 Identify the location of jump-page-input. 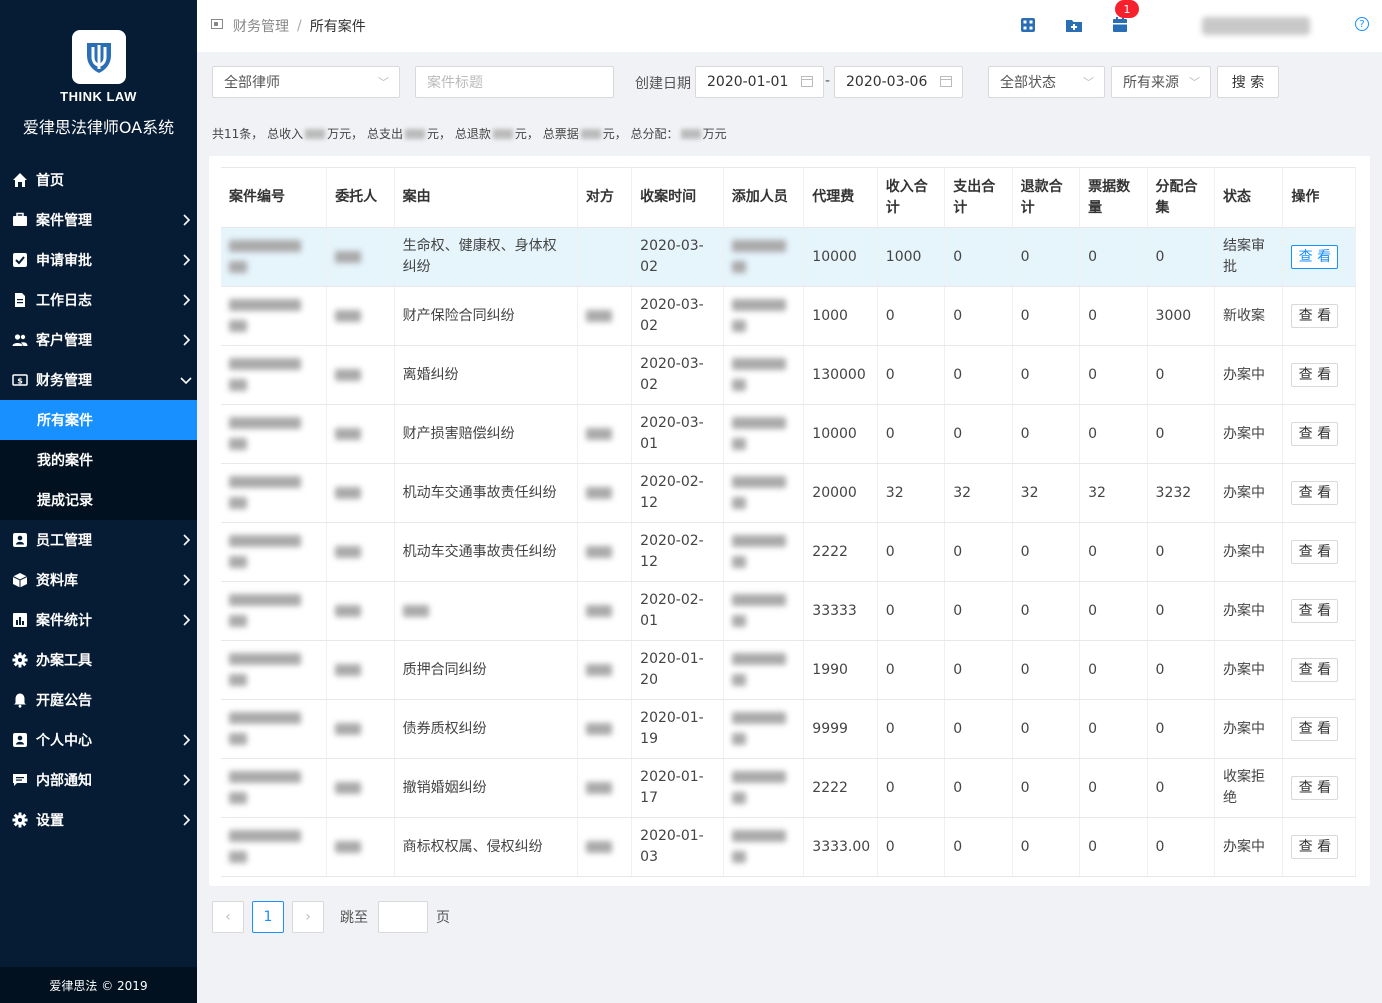
(403, 917).